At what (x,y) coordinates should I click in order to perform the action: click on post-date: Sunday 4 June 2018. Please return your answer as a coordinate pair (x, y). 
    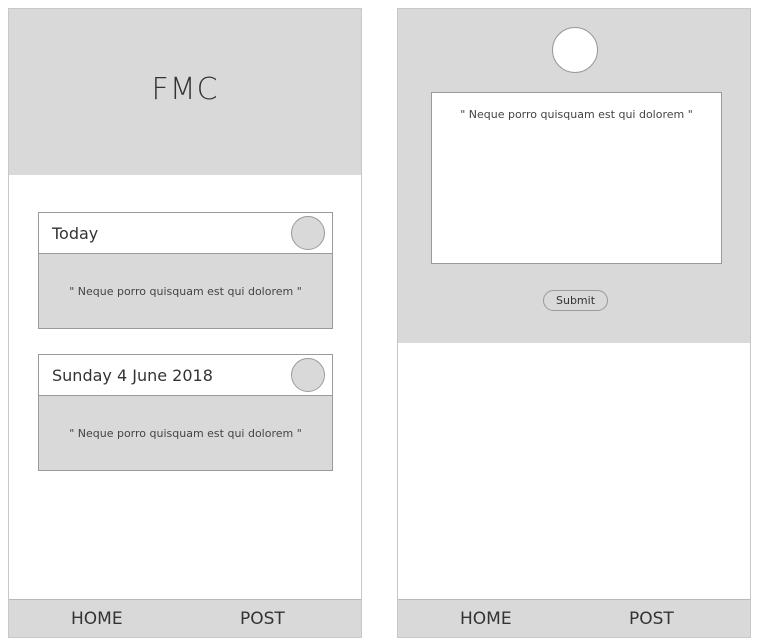
    Looking at the image, I should click on (132, 375).